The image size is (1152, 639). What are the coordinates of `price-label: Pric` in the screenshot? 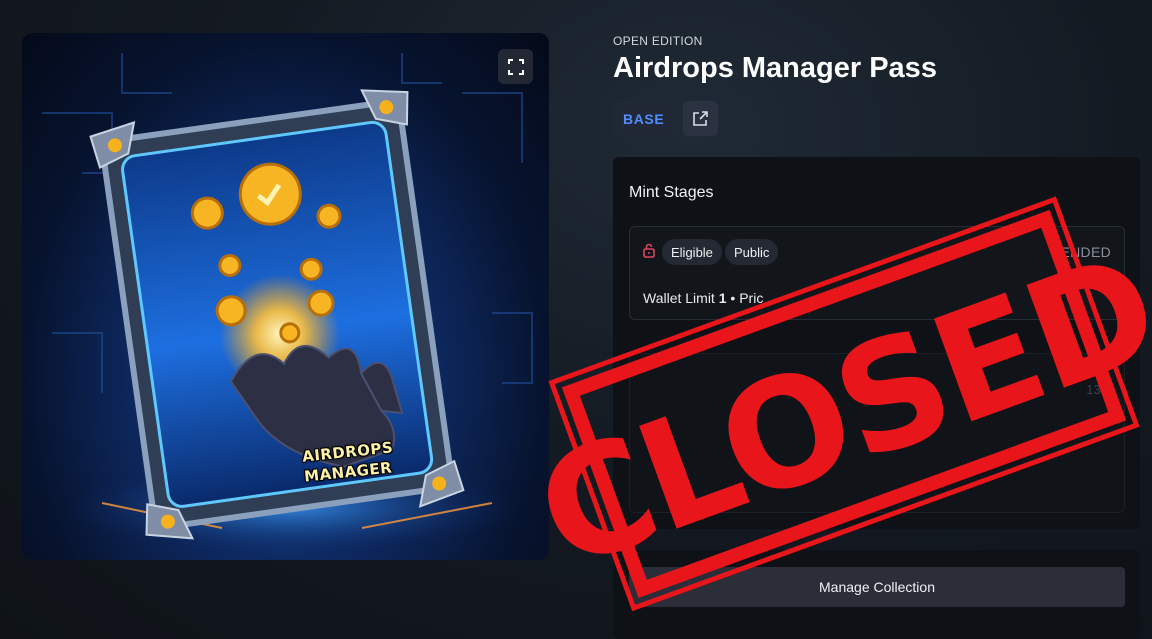 It's located at (751, 298).